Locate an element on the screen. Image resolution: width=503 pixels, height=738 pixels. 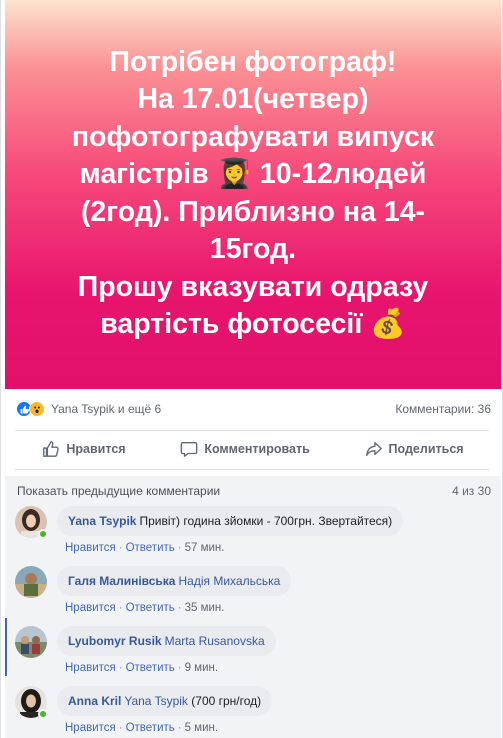
comment-meta: Нравится · Ответить · 57 мин. is located at coordinates (145, 548).